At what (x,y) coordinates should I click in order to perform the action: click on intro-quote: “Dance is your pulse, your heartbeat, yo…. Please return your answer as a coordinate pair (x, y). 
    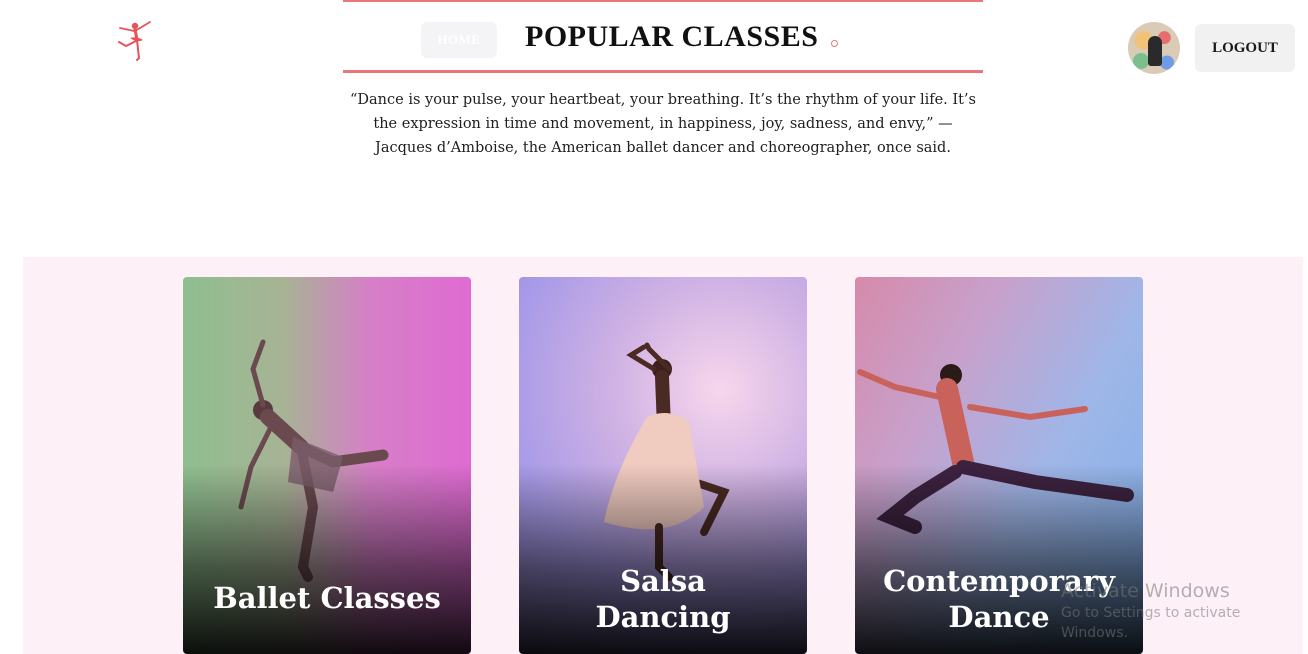
    Looking at the image, I should click on (663, 124).